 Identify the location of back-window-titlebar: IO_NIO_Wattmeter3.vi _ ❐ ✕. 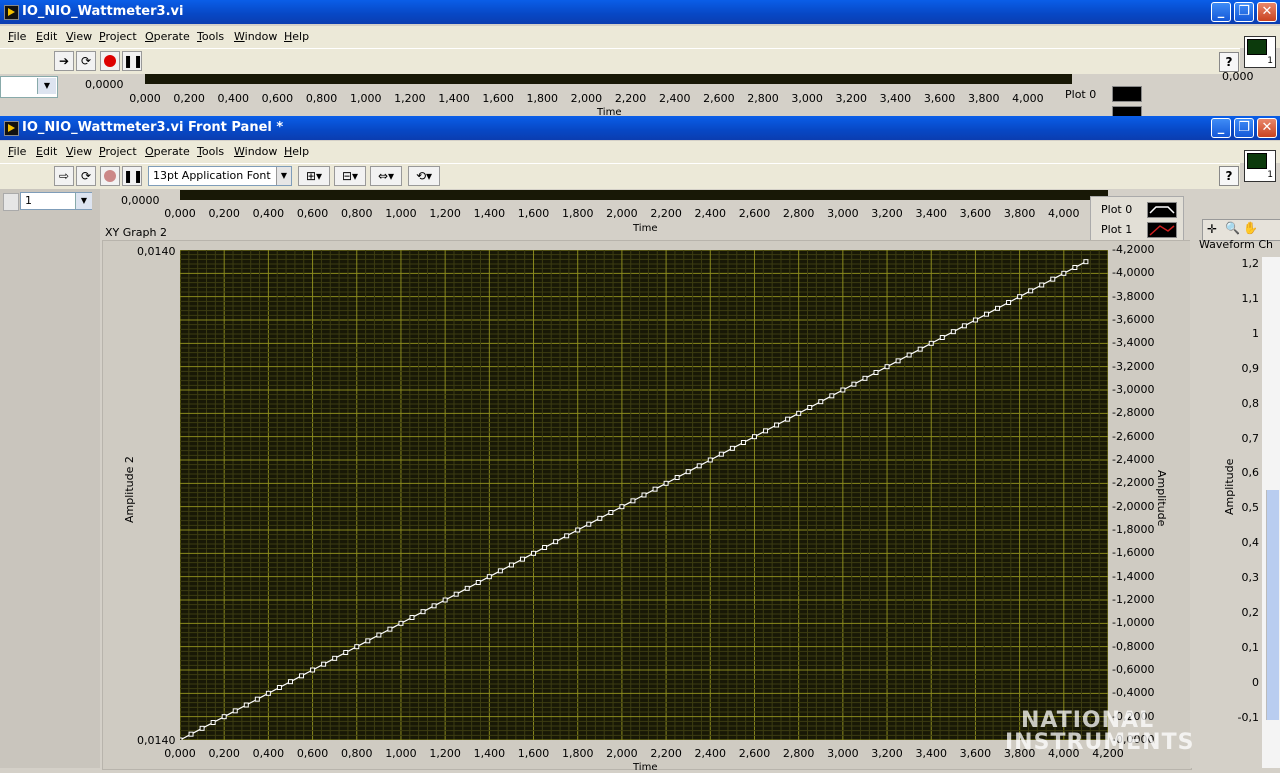
(640, 12).